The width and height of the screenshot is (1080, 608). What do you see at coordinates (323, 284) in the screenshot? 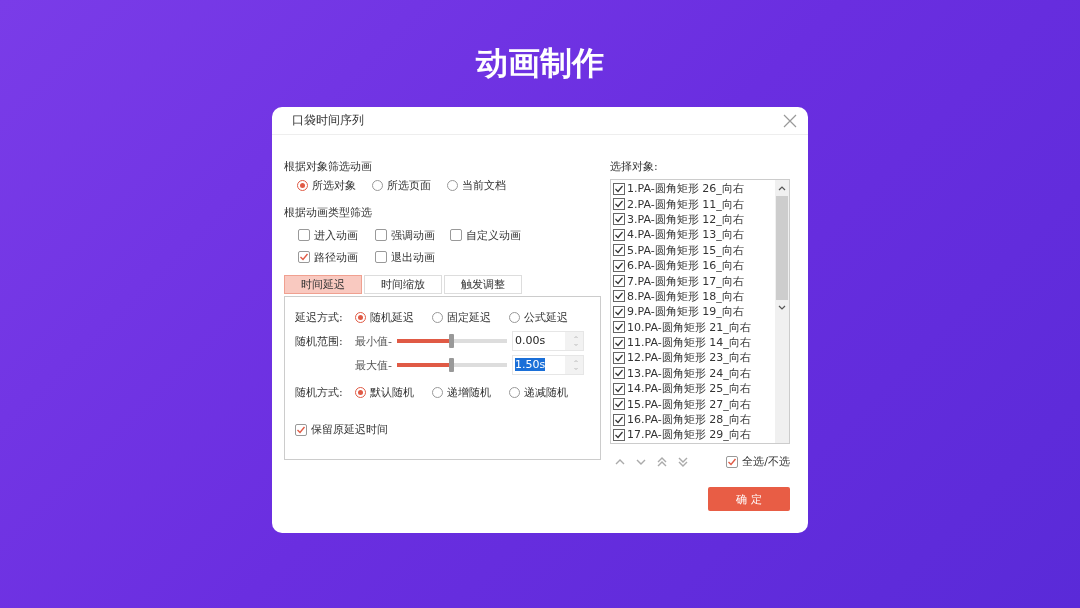
I see `tab: 时间延迟` at bounding box center [323, 284].